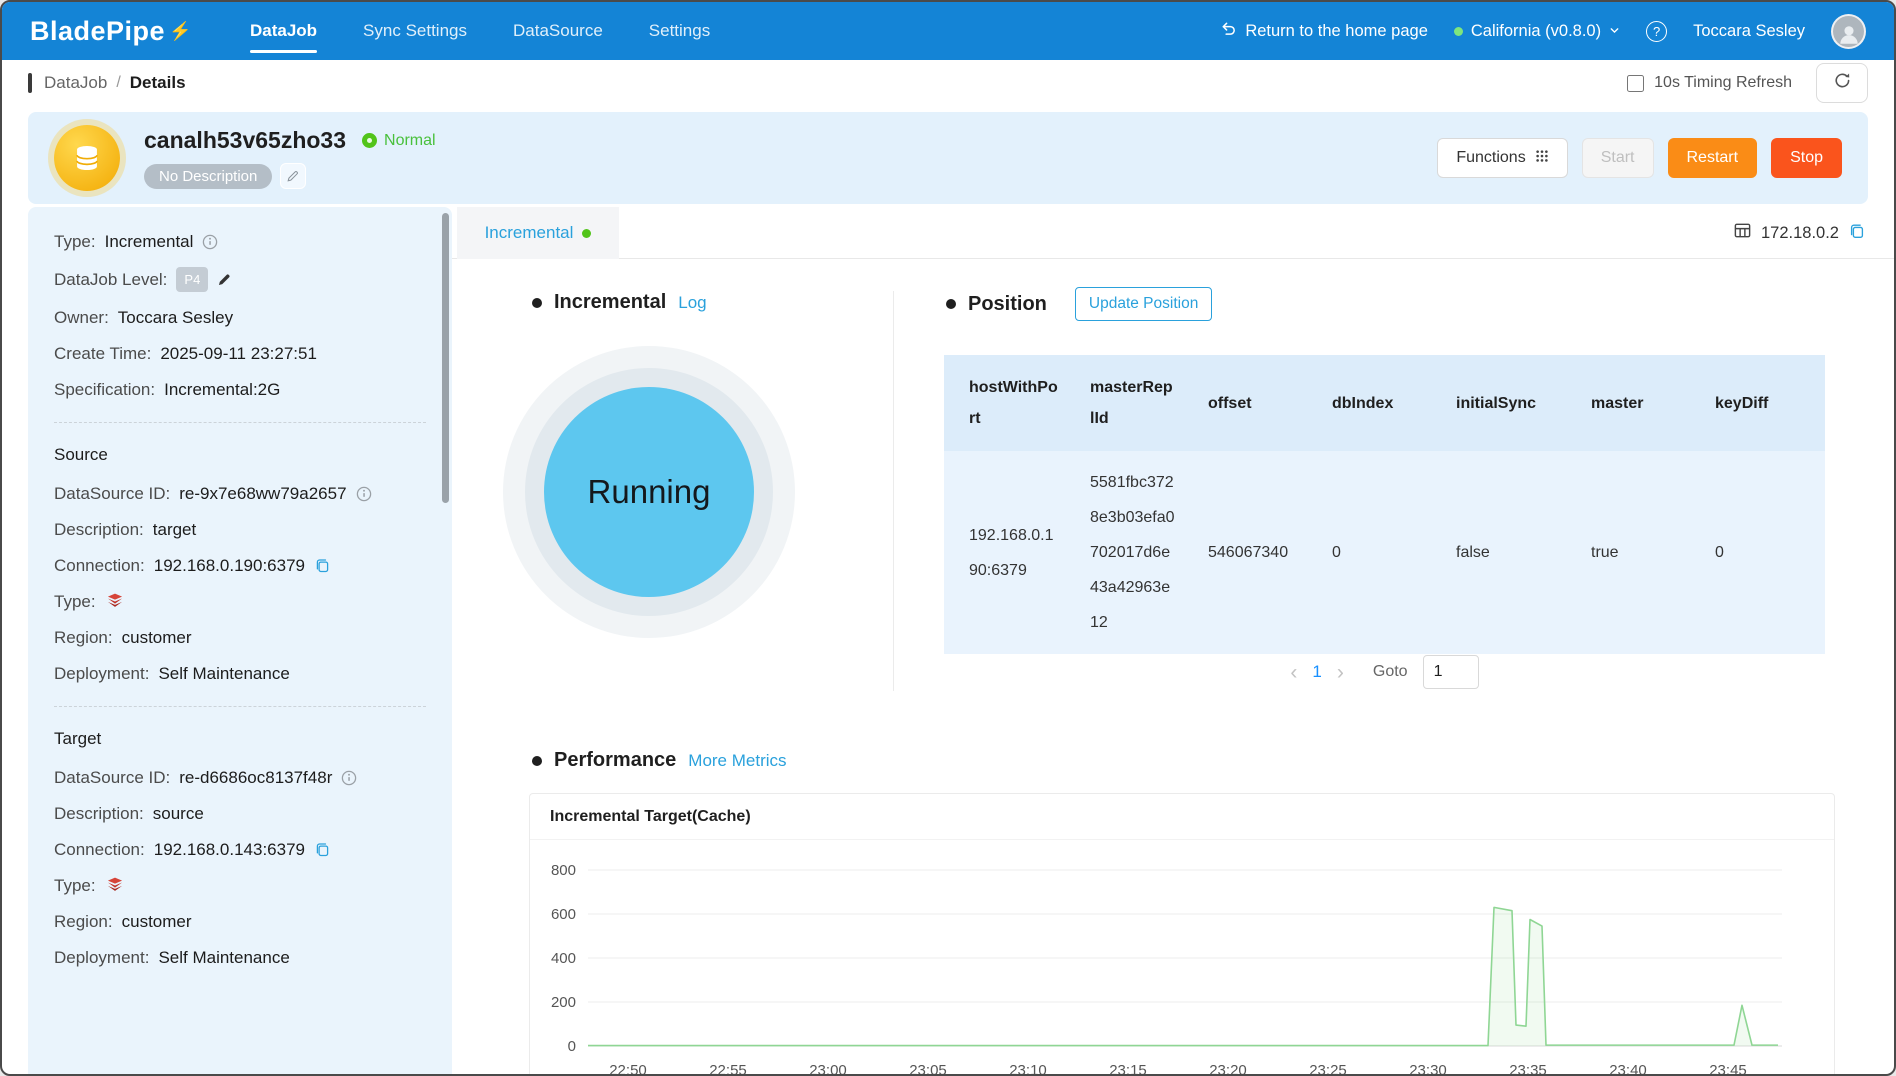 The height and width of the screenshot is (1076, 1896). I want to click on target-row-description: Description: source, so click(129, 813).